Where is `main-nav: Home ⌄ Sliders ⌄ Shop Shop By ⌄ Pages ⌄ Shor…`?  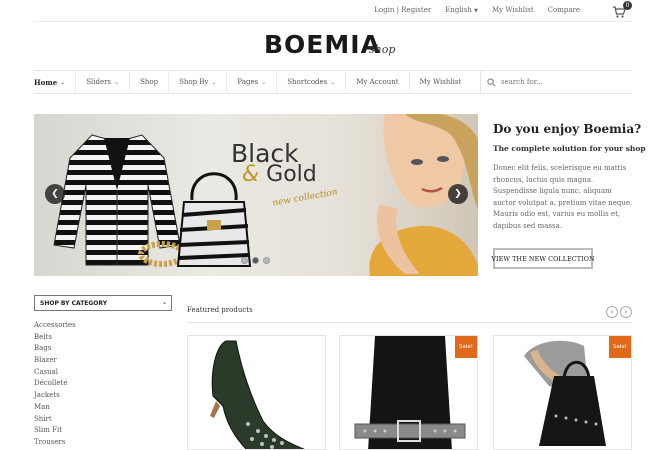 main-nav: Home ⌄ Sliders ⌄ Shop Shop By ⌄ Pages ⌄ Shor… is located at coordinates (333, 82).